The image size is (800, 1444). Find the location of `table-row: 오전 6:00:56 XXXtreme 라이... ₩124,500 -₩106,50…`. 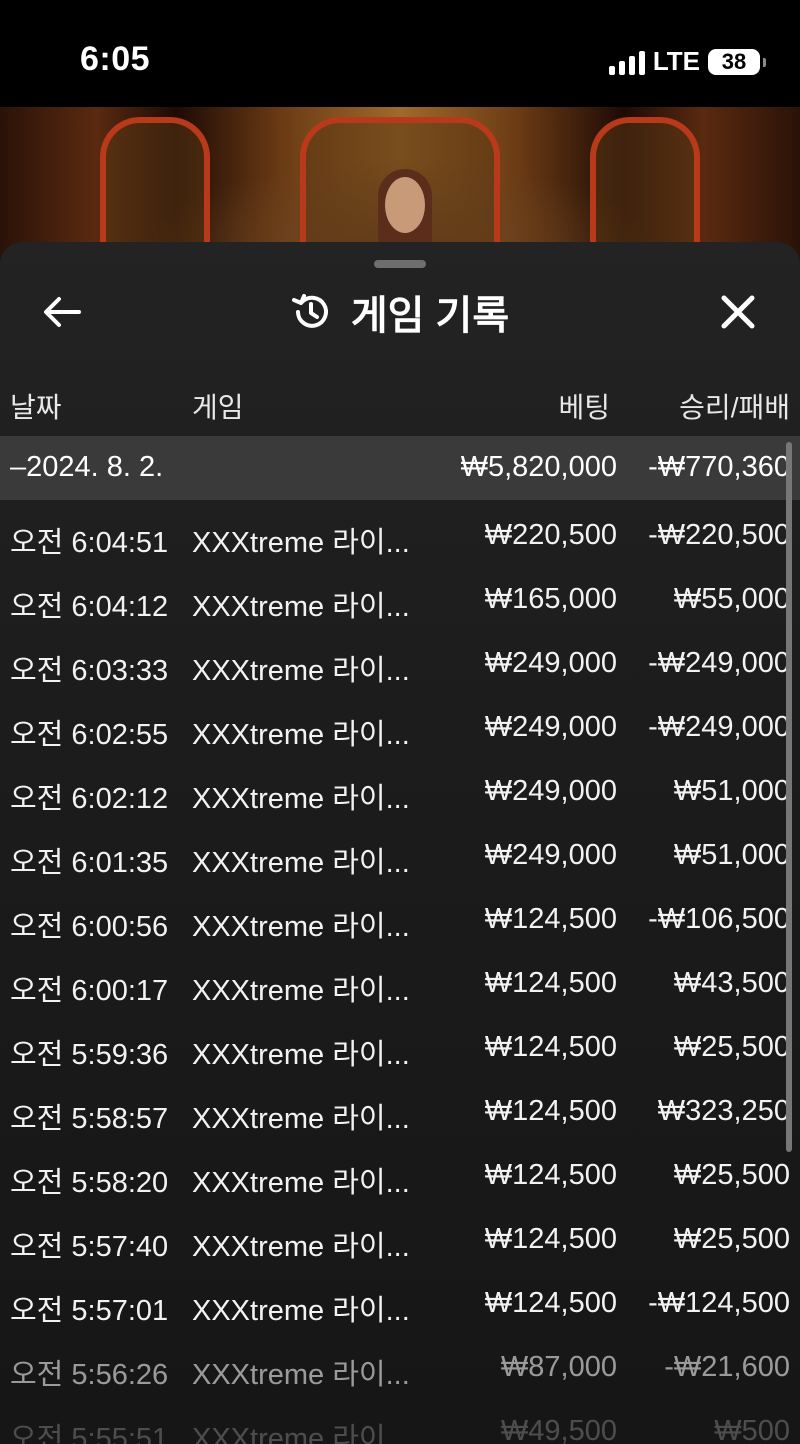

table-row: 오전 6:00:56 XXXtreme 라이... ₩124,500 -₩106,50… is located at coordinates (400, 920).